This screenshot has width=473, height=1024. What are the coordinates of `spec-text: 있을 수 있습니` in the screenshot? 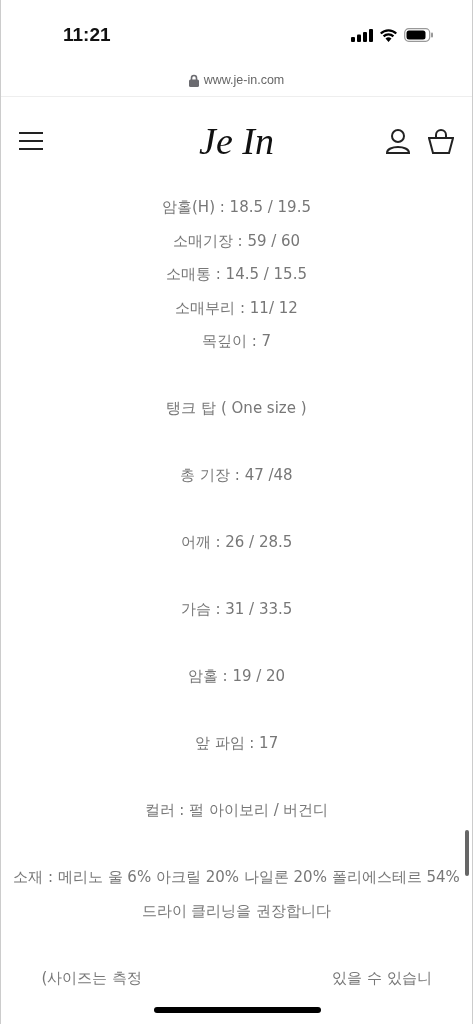 It's located at (382, 978).